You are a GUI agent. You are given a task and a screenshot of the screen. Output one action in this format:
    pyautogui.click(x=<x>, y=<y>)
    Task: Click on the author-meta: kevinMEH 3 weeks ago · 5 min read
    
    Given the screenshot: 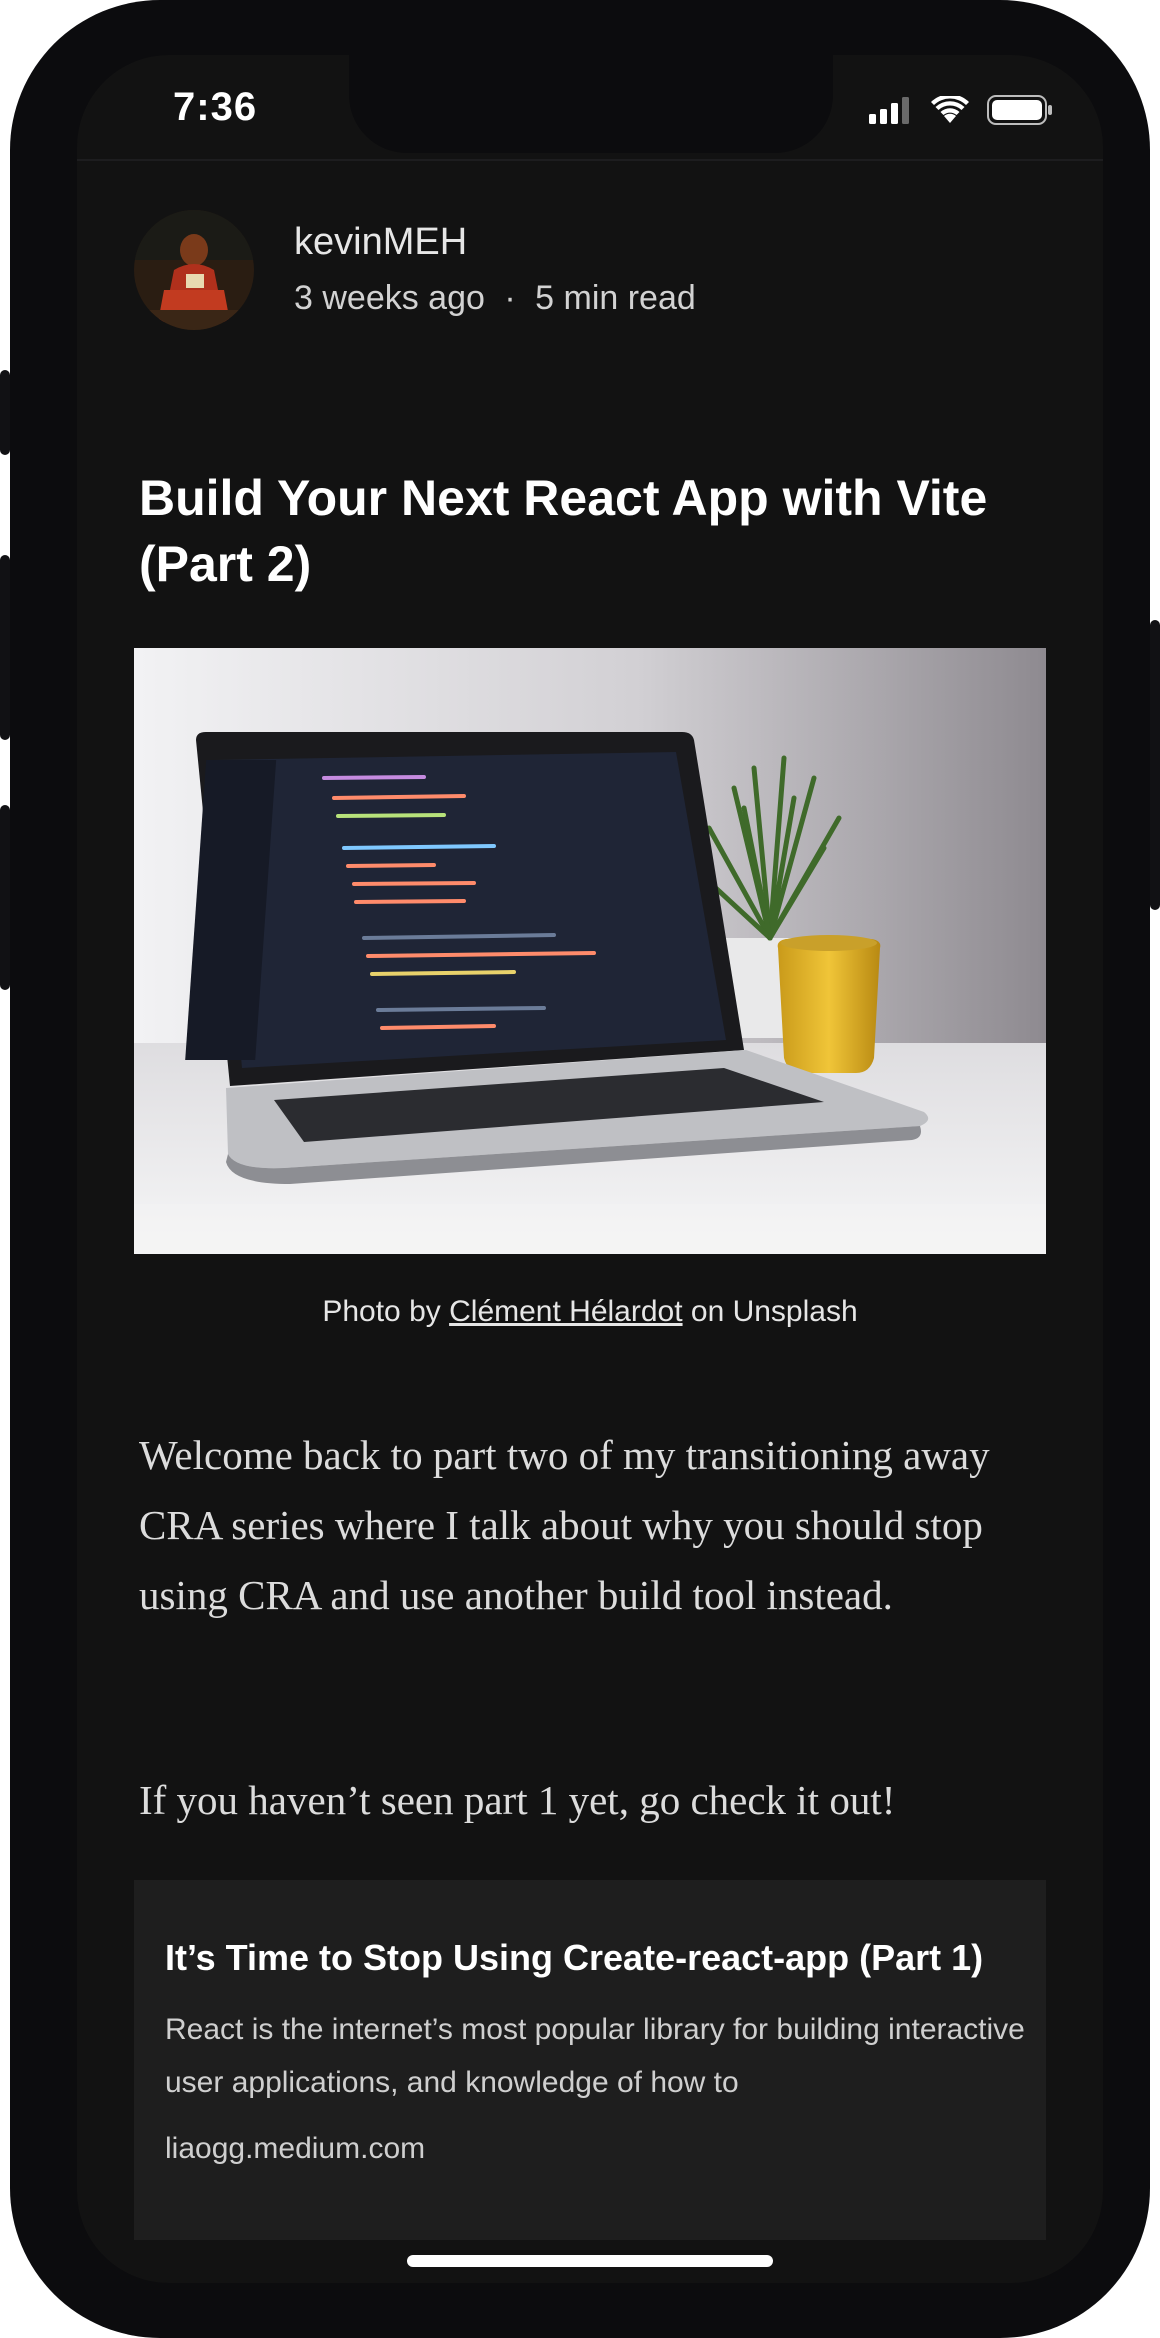 What is the action you would take?
    pyautogui.click(x=495, y=270)
    